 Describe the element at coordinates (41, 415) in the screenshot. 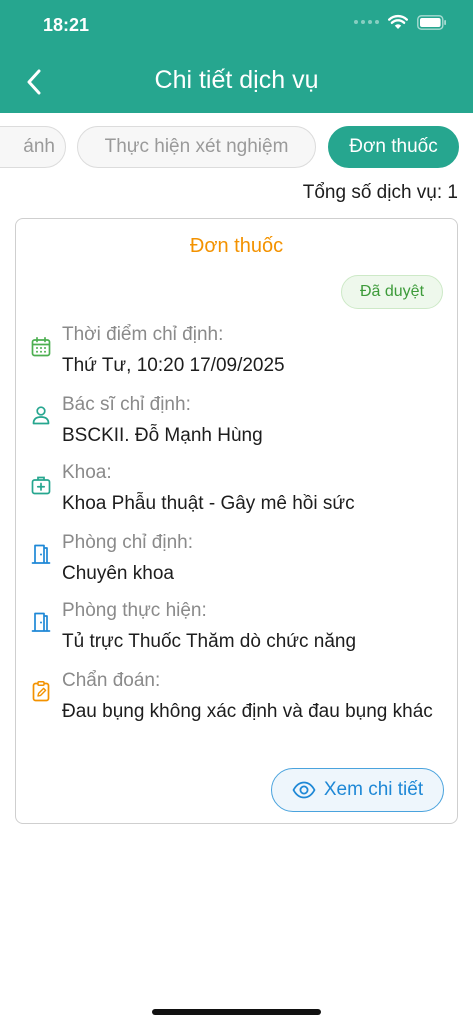

I see `person-icon` at that location.